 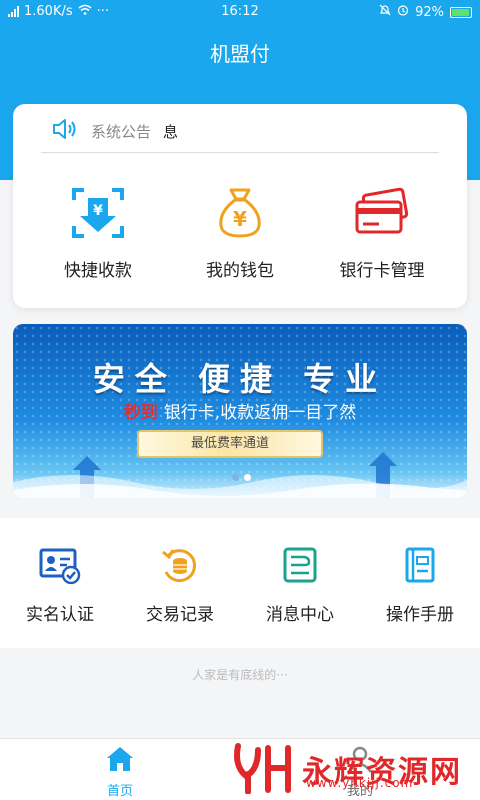 What do you see at coordinates (98, 271) in the screenshot?
I see `quick-collect-label: 快捷收款` at bounding box center [98, 271].